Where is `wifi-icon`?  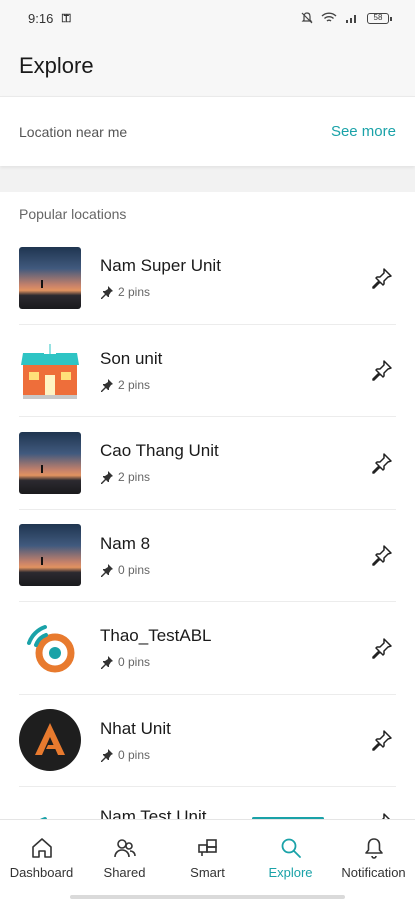
wifi-icon is located at coordinates (329, 17).